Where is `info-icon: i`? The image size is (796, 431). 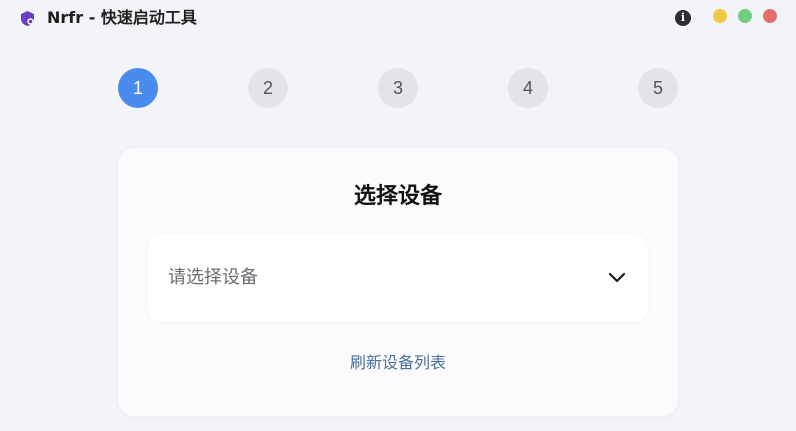 info-icon: i is located at coordinates (683, 17).